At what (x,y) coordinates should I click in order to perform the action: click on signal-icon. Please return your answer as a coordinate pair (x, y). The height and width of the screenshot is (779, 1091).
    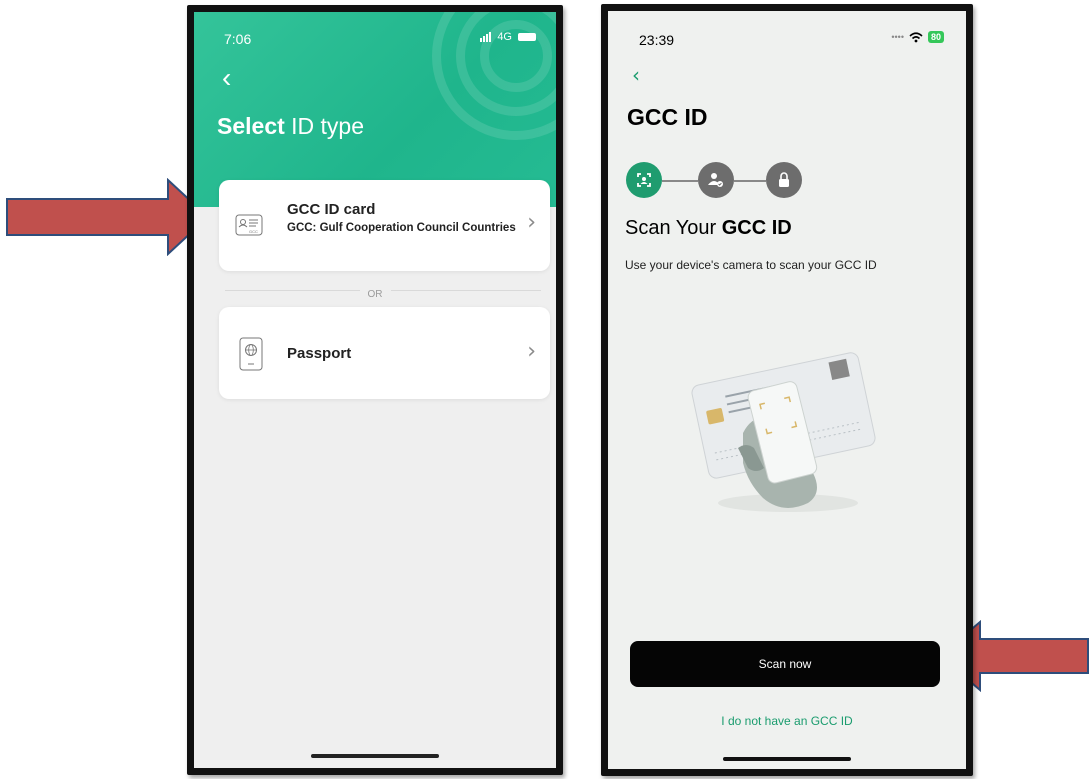
    Looking at the image, I should click on (486, 37).